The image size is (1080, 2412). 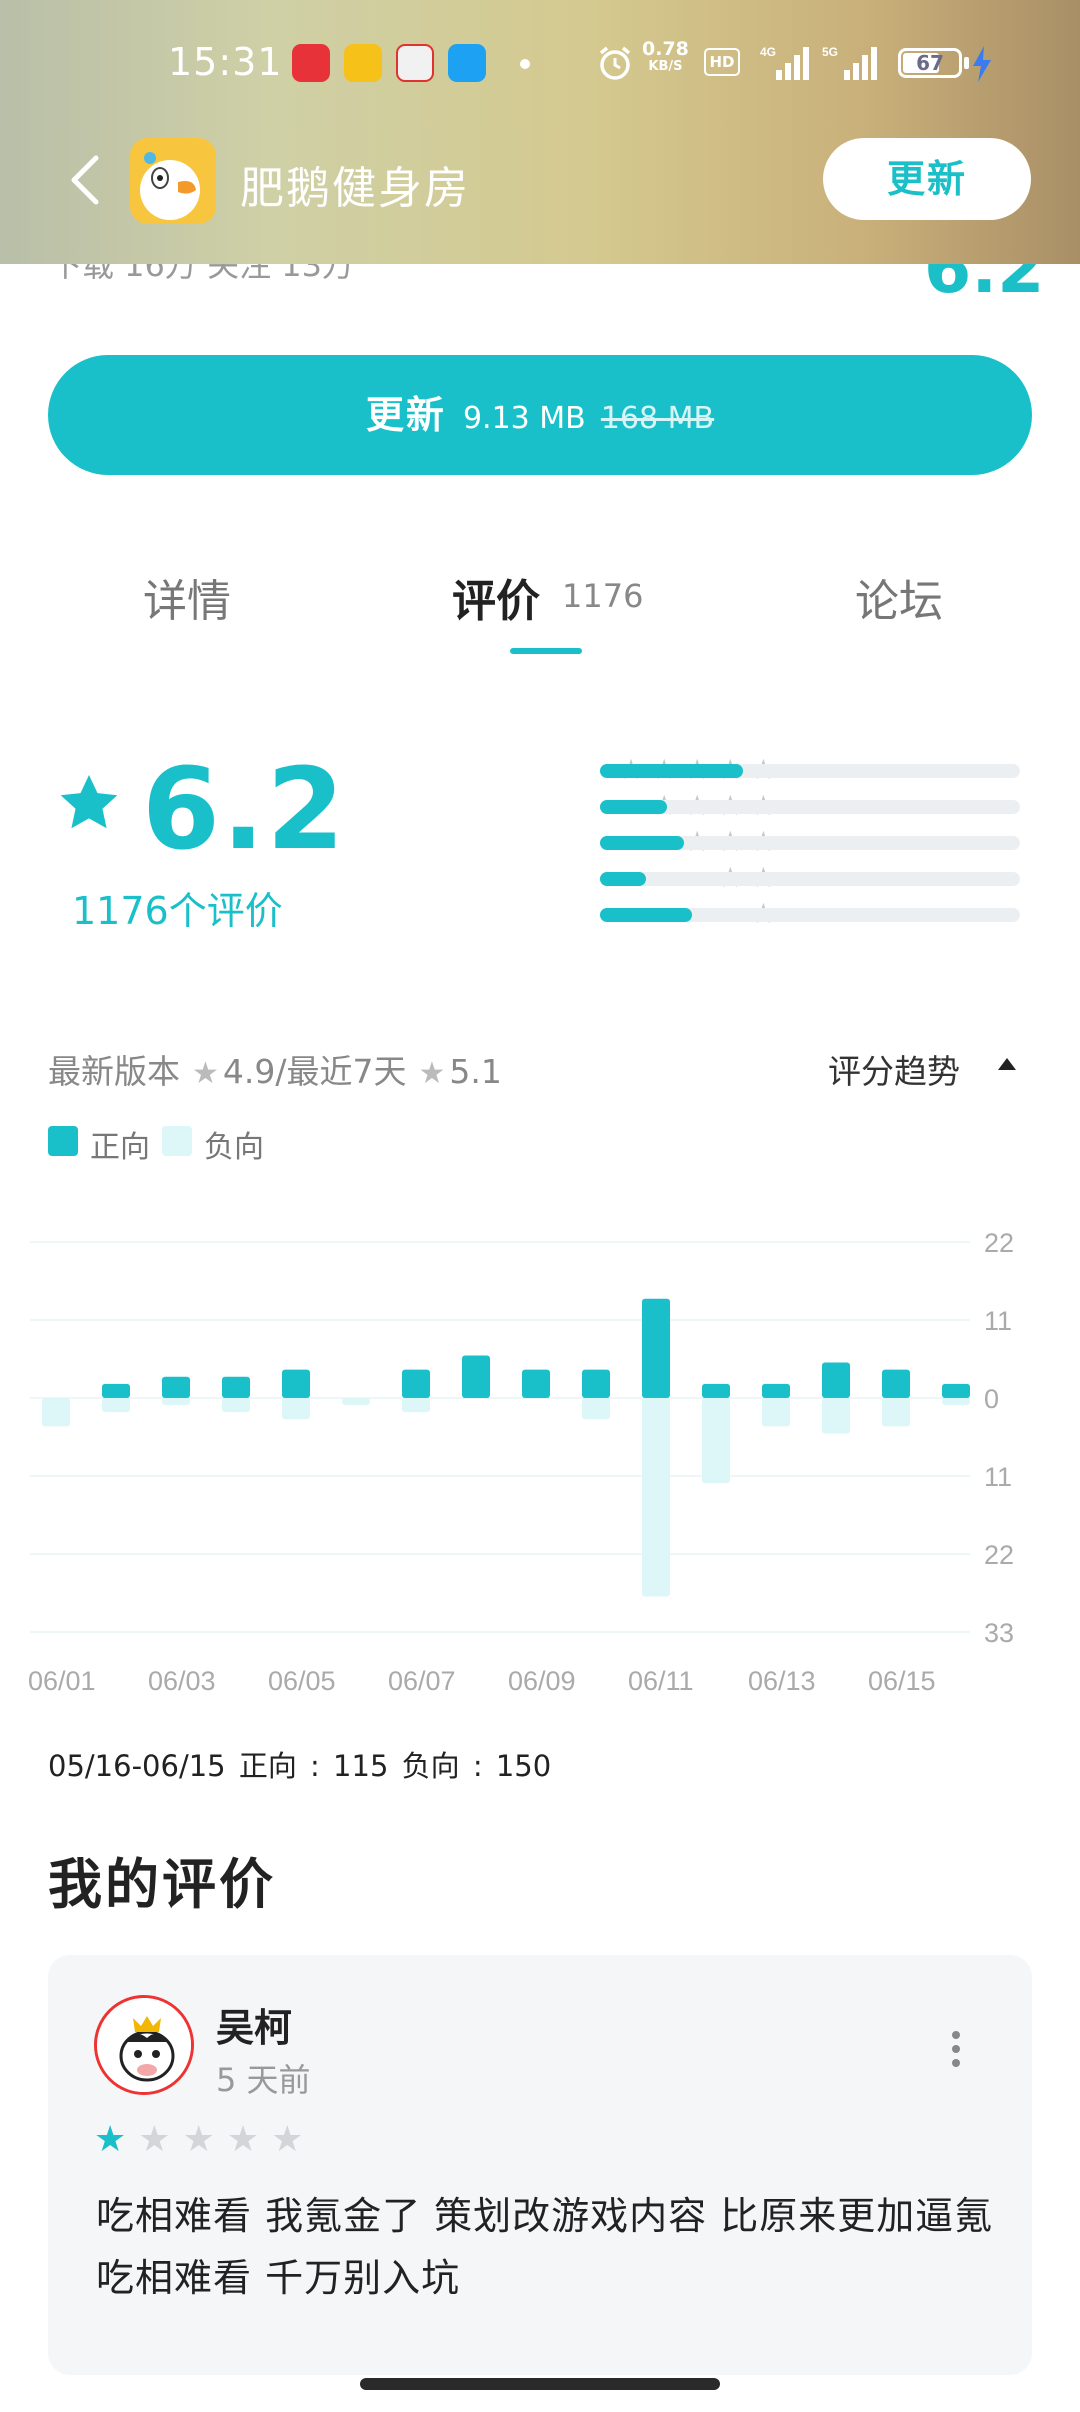 I want to click on home-indicator, so click(x=540, y=2384).